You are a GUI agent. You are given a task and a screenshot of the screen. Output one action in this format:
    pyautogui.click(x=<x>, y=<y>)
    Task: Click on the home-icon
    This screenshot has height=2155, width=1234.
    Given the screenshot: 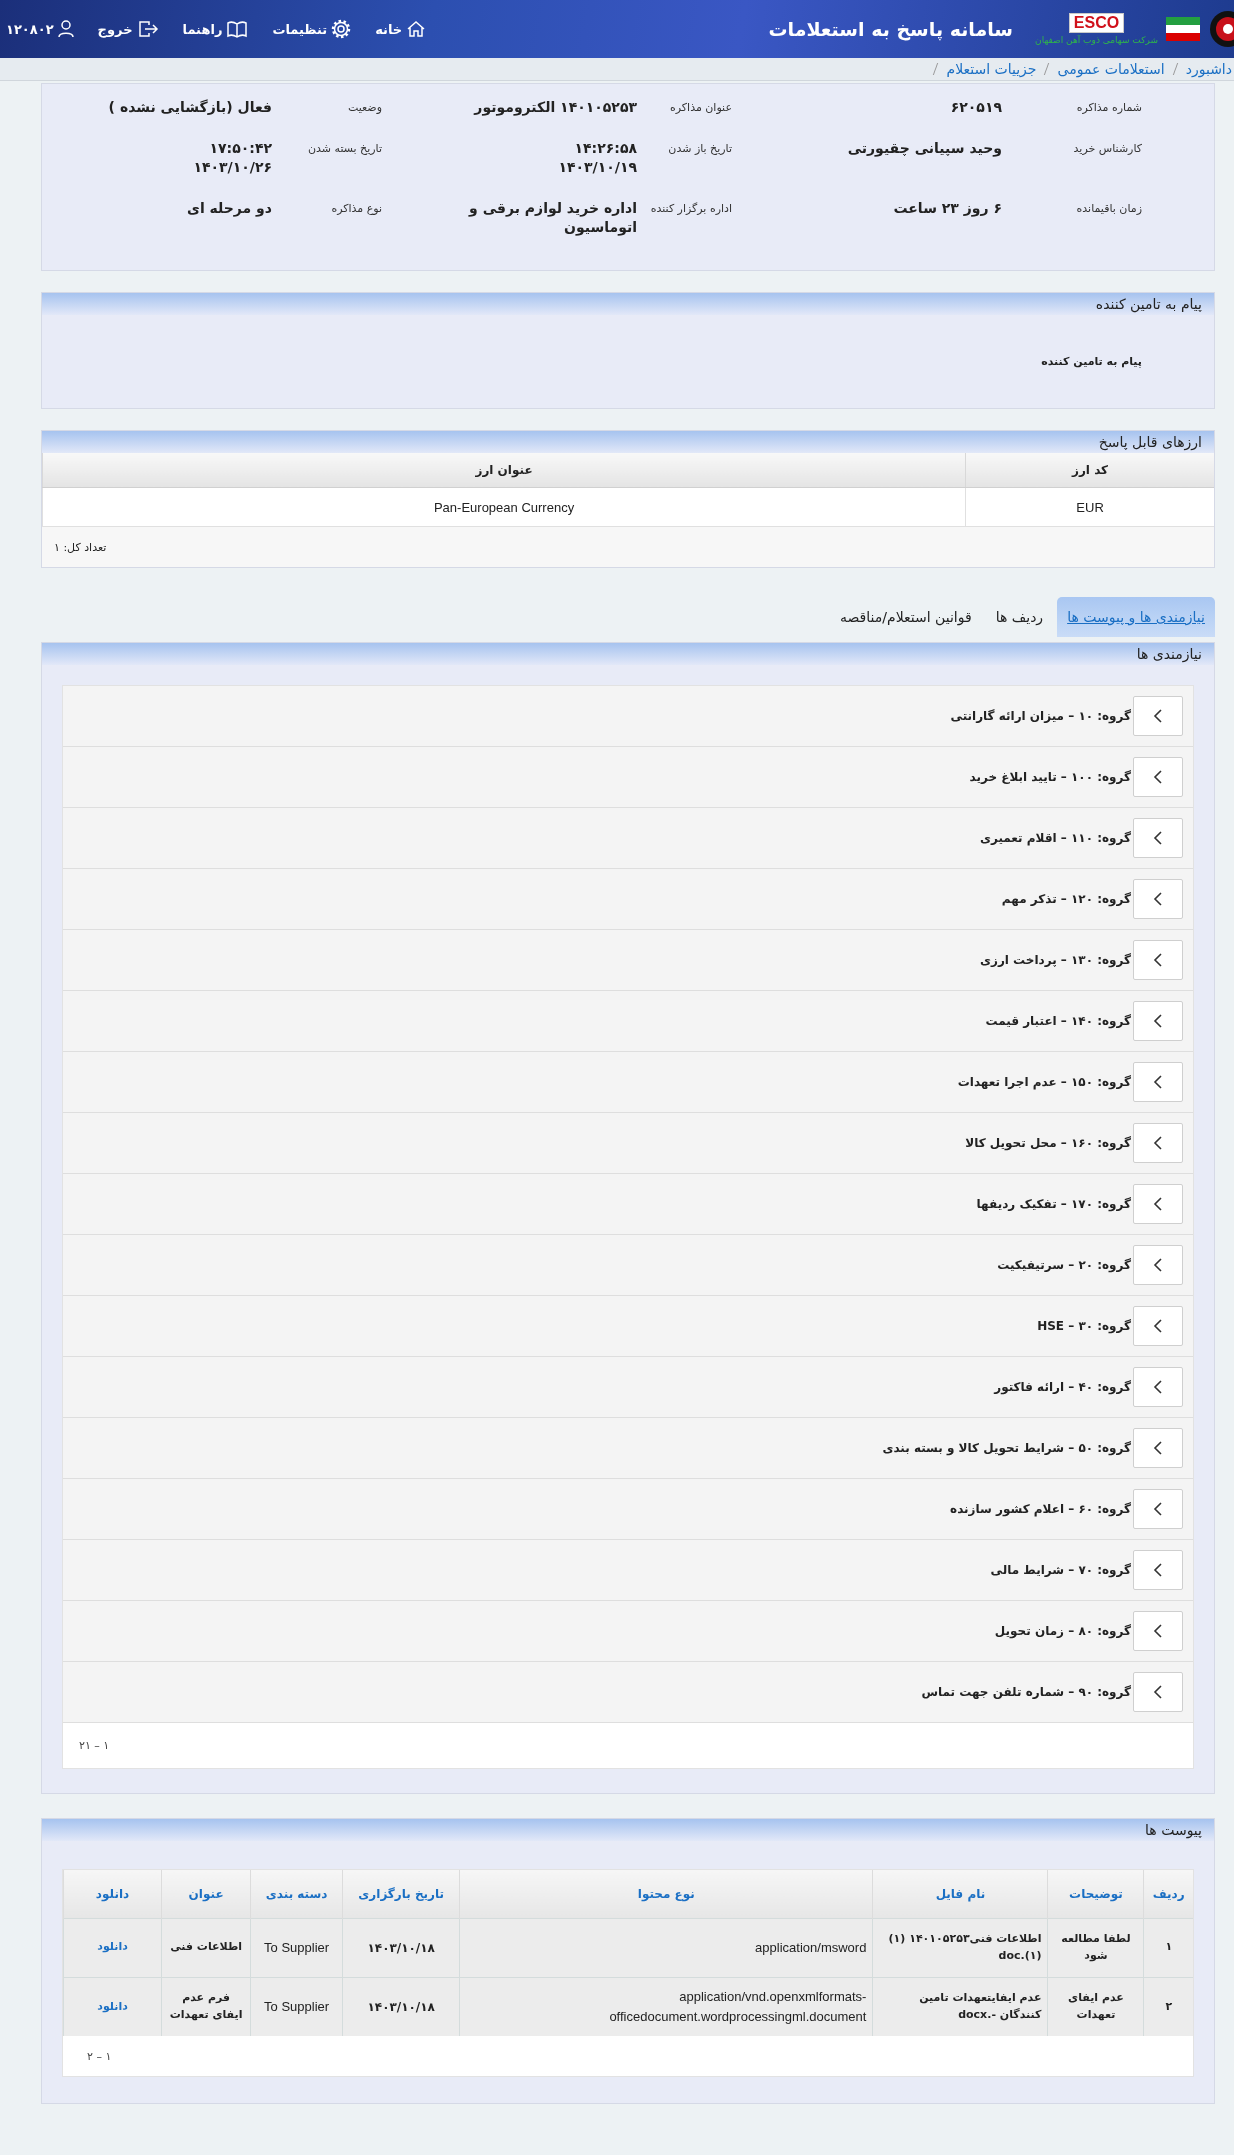 What is the action you would take?
    pyautogui.click(x=416, y=29)
    